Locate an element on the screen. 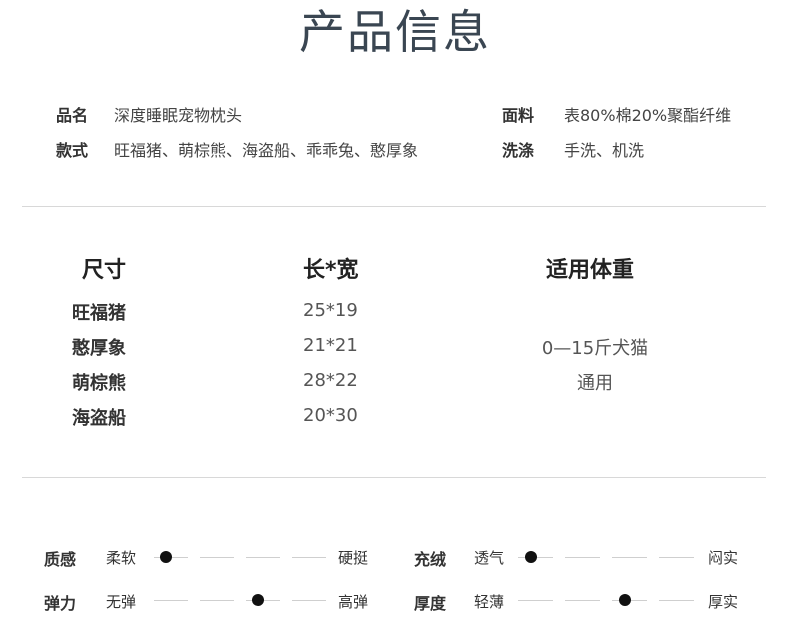 The image size is (790, 631). table-row-size: 20*30 is located at coordinates (330, 415).